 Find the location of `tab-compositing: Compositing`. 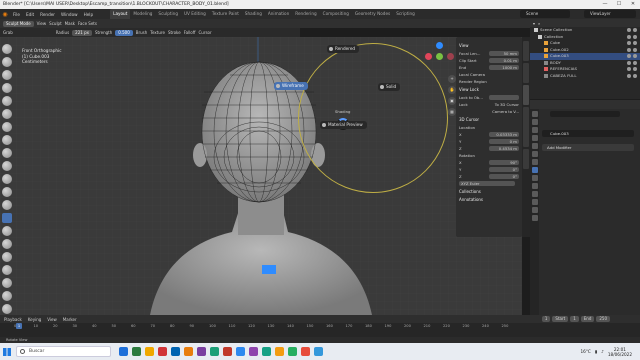

tab-compositing: Compositing is located at coordinates (336, 14).